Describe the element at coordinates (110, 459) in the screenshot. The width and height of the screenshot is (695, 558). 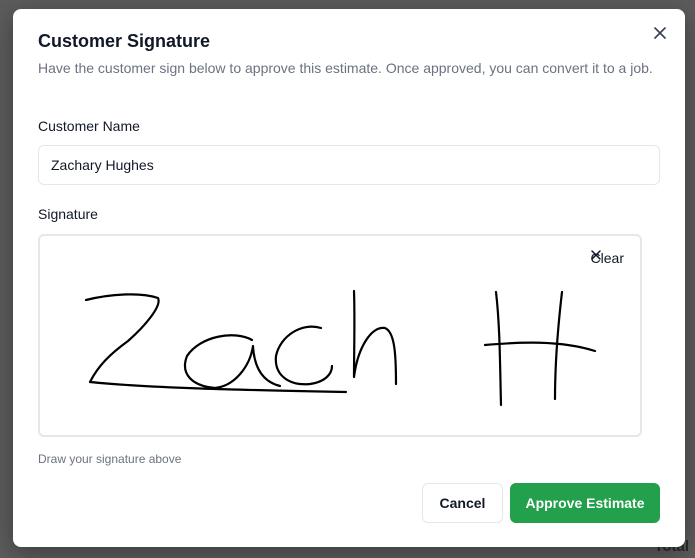
I see `signature-hint: Draw your signature above` at that location.